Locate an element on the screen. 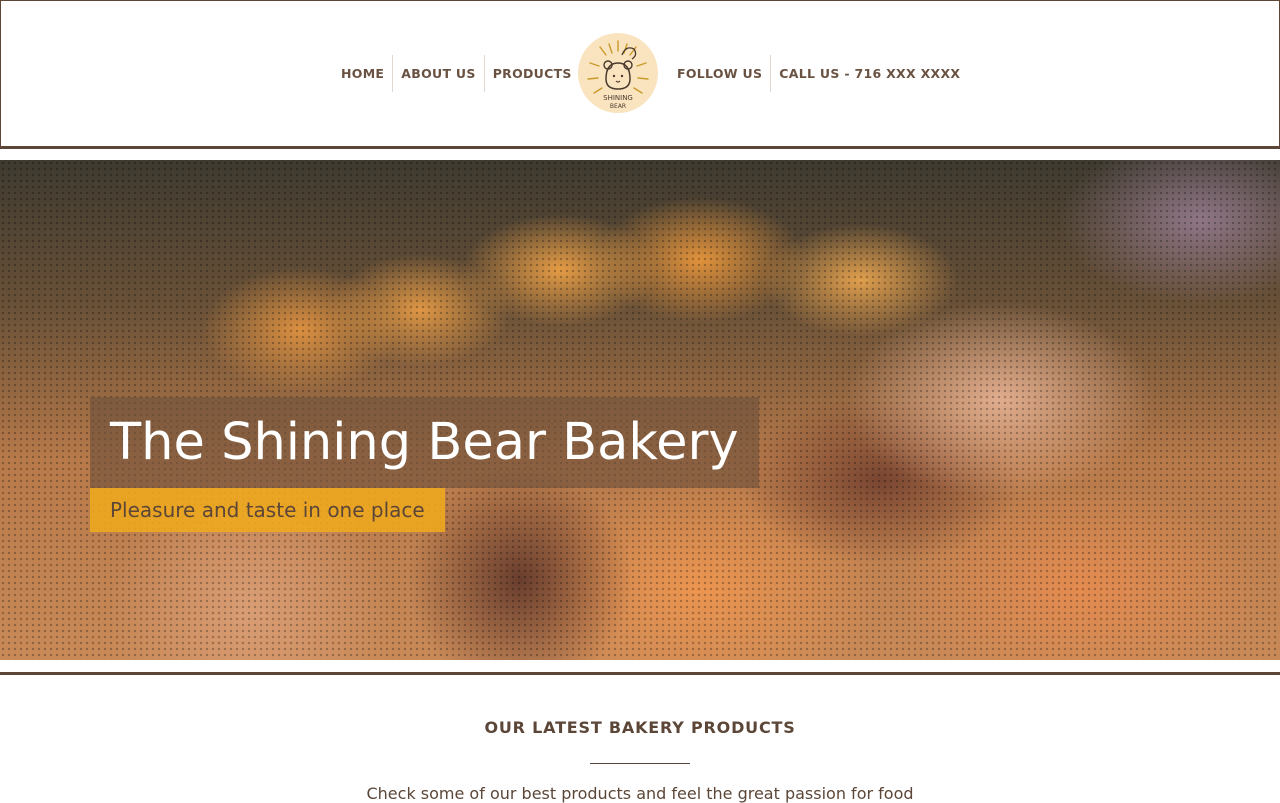  logo-text-line1: SHINING is located at coordinates (618, 98).